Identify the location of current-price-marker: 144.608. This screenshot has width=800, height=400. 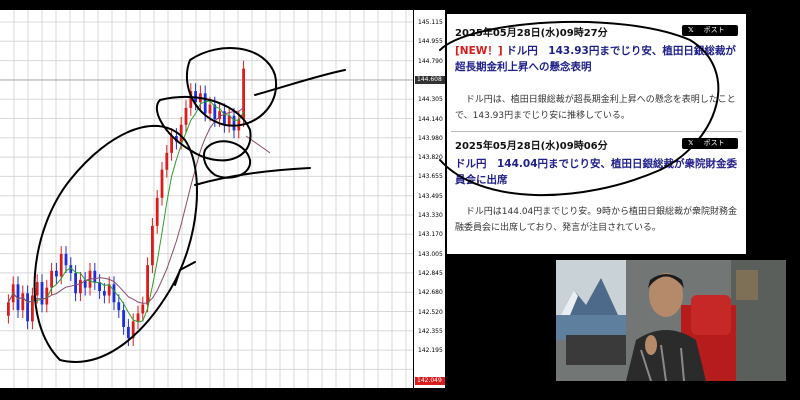
(430, 80).